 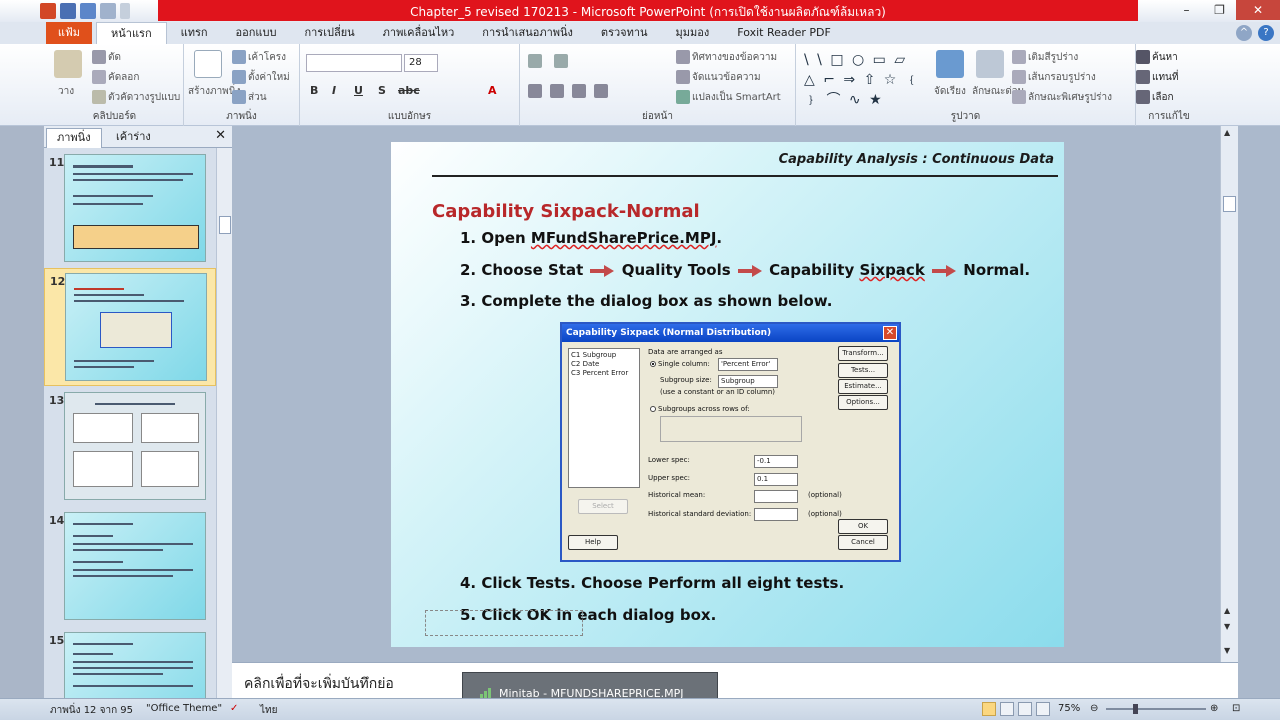 I want to click on find-button: ค้นหา, so click(x=1157, y=57).